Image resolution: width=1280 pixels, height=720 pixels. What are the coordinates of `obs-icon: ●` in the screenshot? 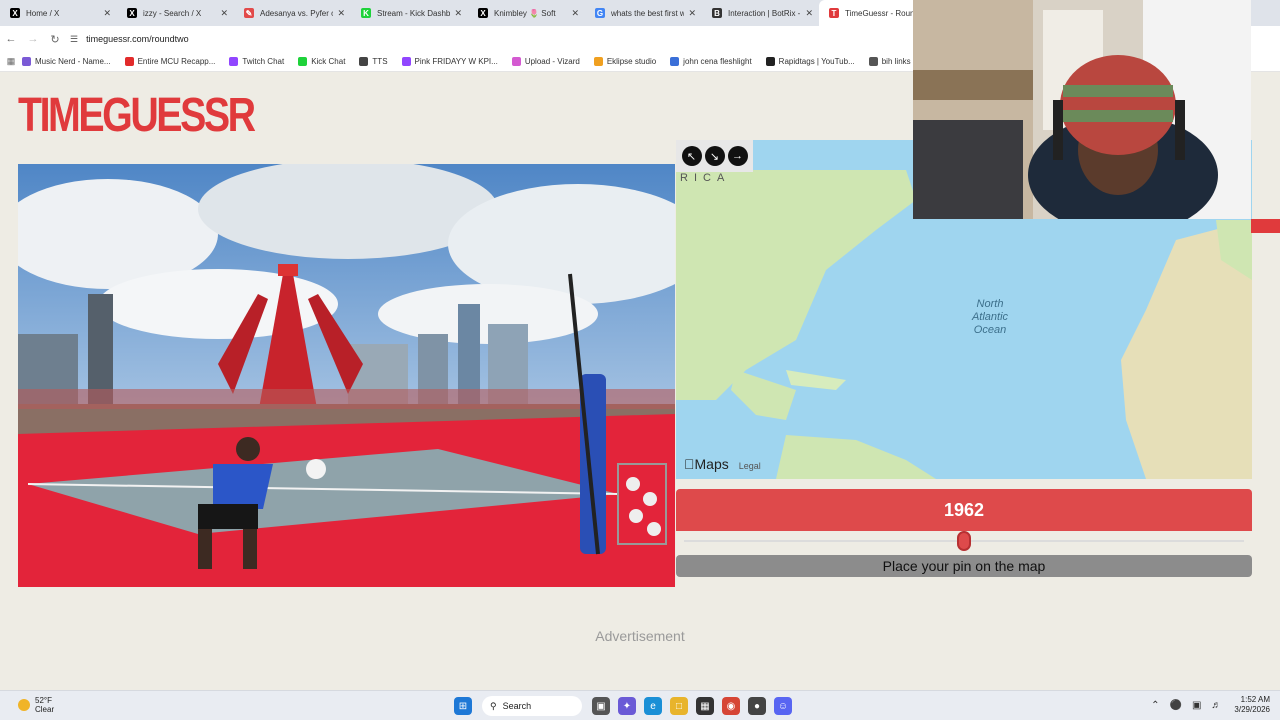 It's located at (757, 706).